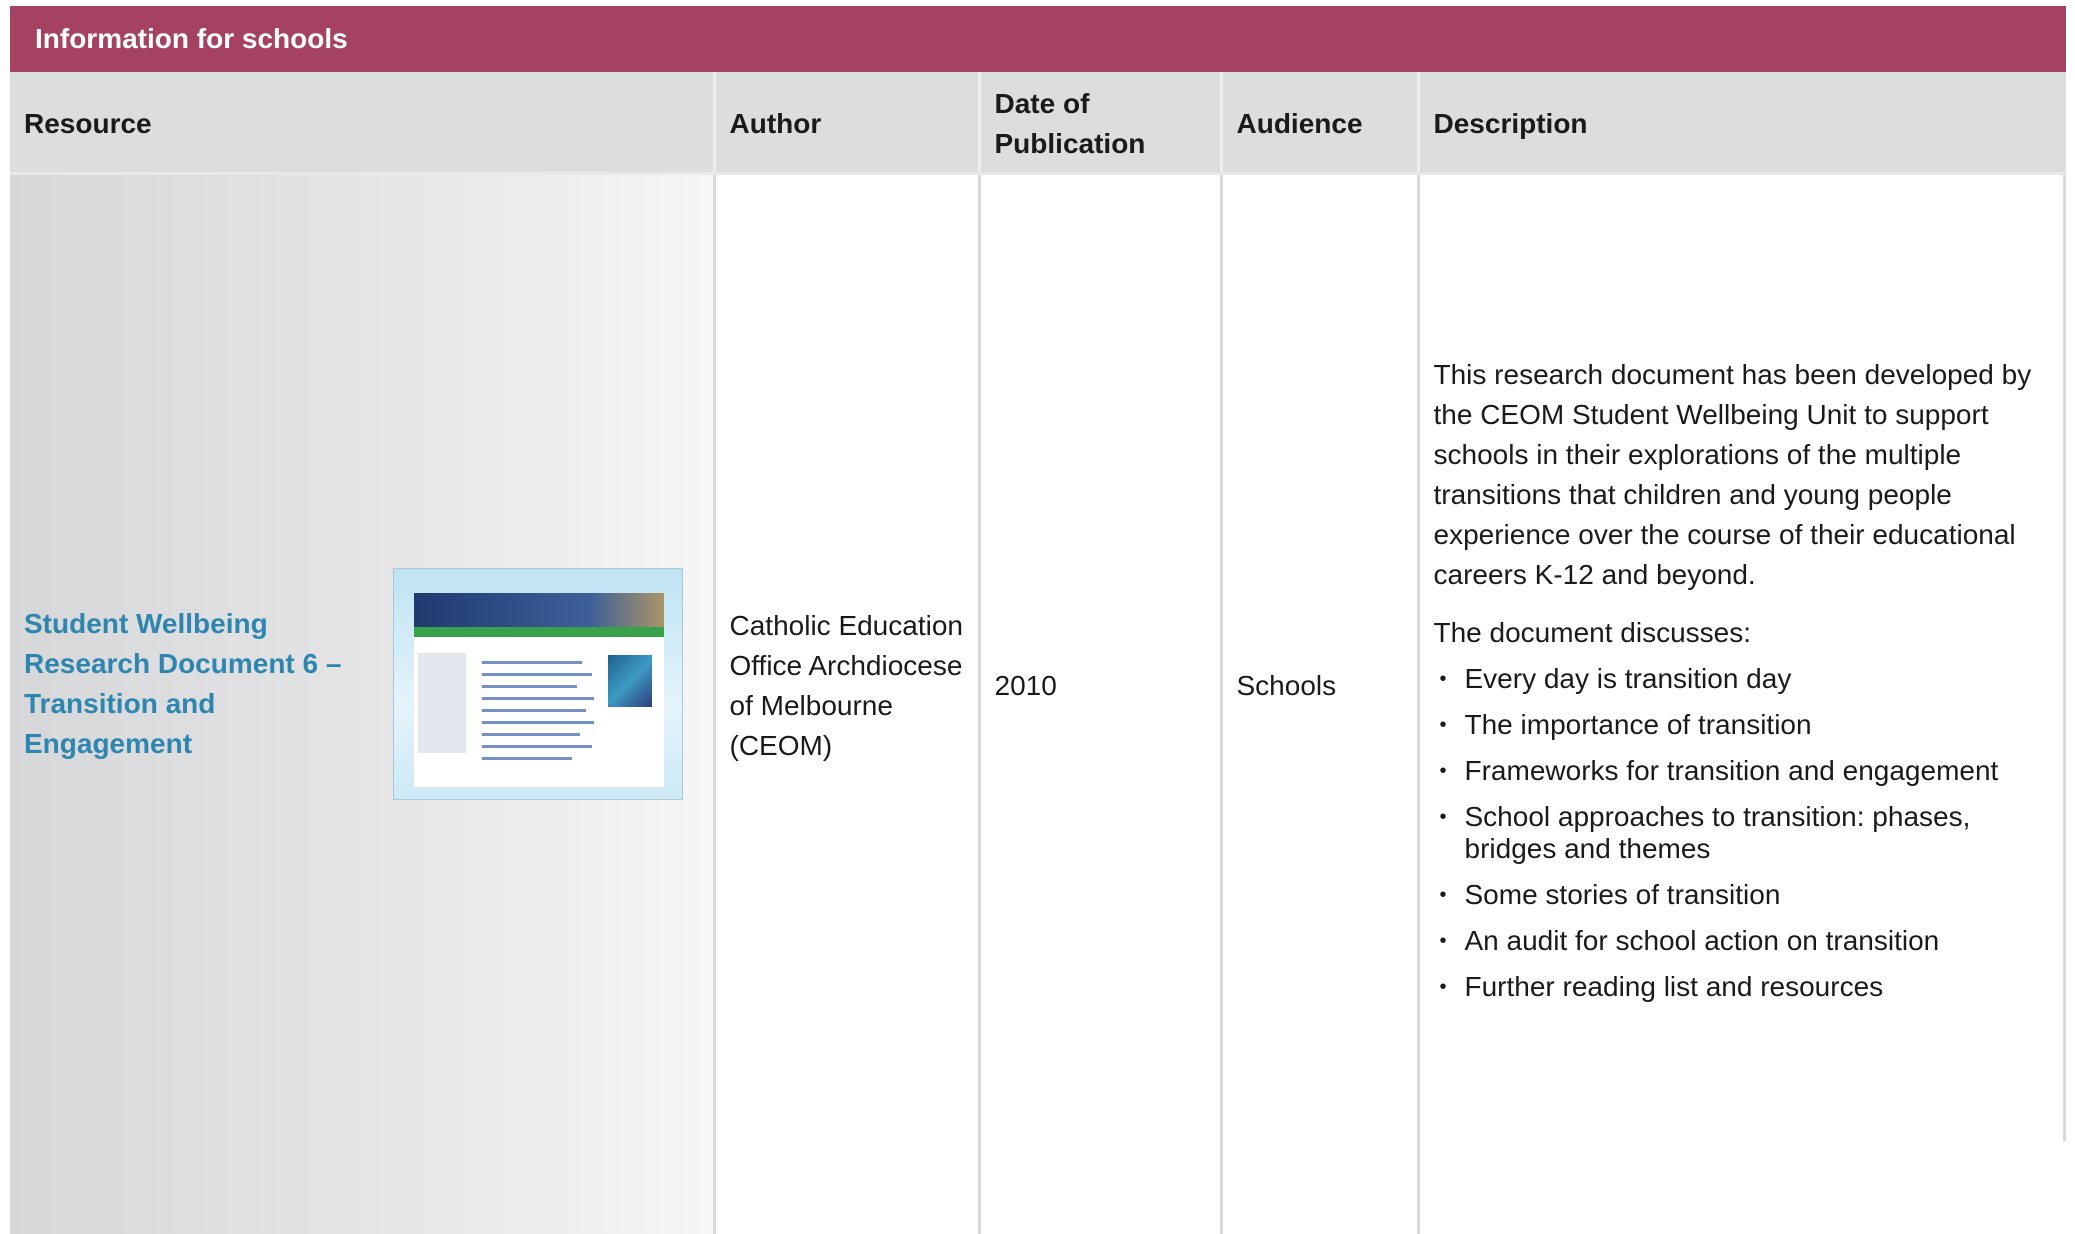  Describe the element at coordinates (1592, 633) in the screenshot. I see `description-lead: The document discusses:` at that location.